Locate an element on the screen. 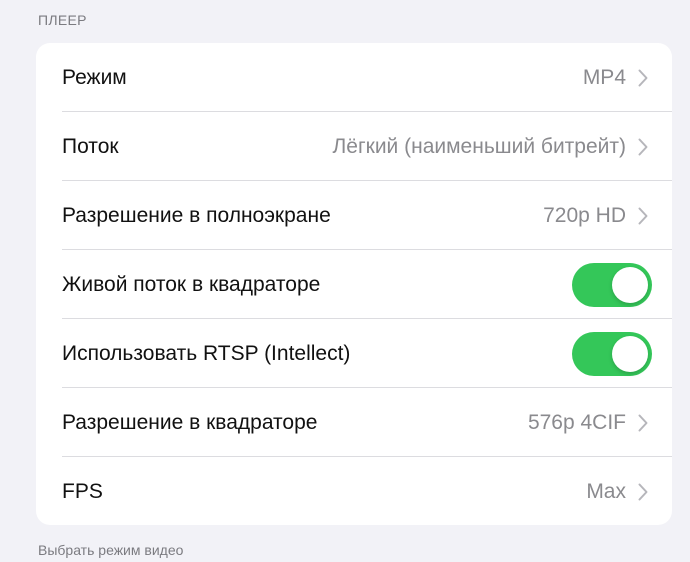 The image size is (690, 562). settings-row-label: Использовать RTSP (Intellect) is located at coordinates (206, 353).